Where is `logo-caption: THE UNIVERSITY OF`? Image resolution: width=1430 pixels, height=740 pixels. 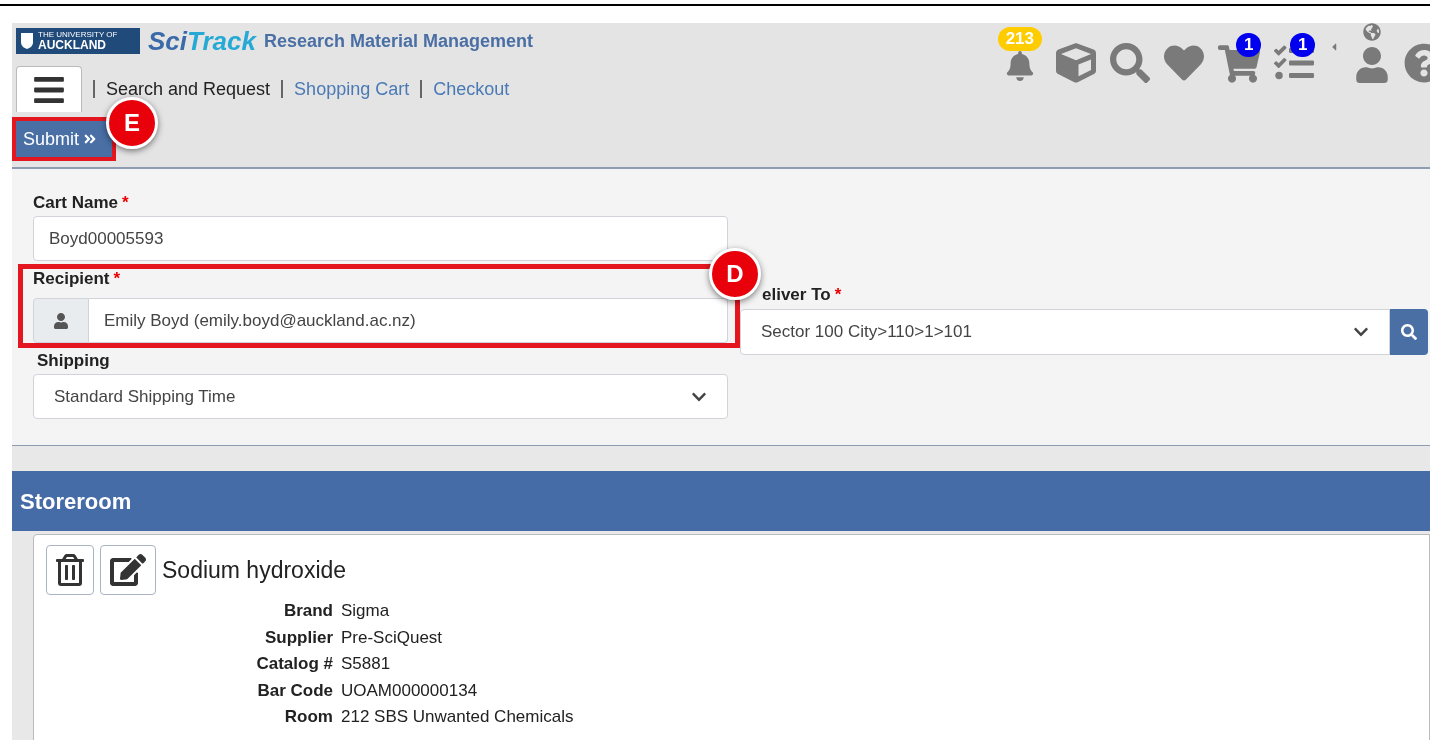
logo-caption: THE UNIVERSITY OF is located at coordinates (78, 34).